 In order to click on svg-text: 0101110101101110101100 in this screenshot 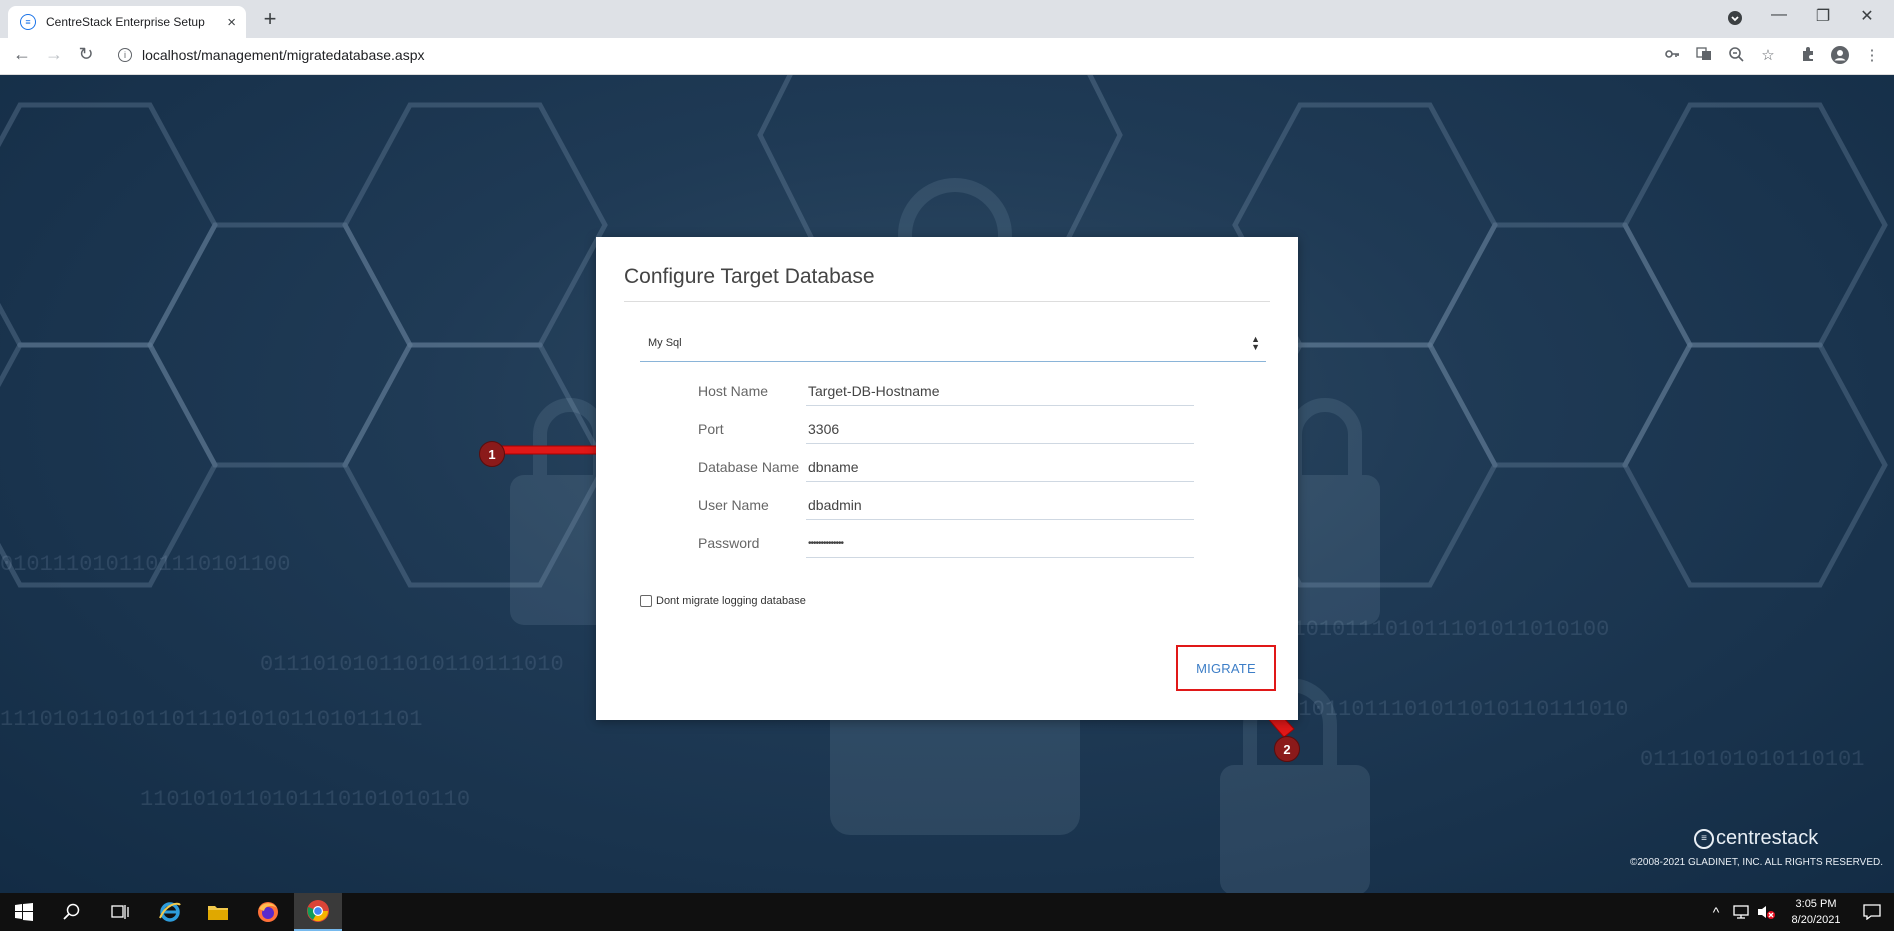, I will do `click(145, 564)`.